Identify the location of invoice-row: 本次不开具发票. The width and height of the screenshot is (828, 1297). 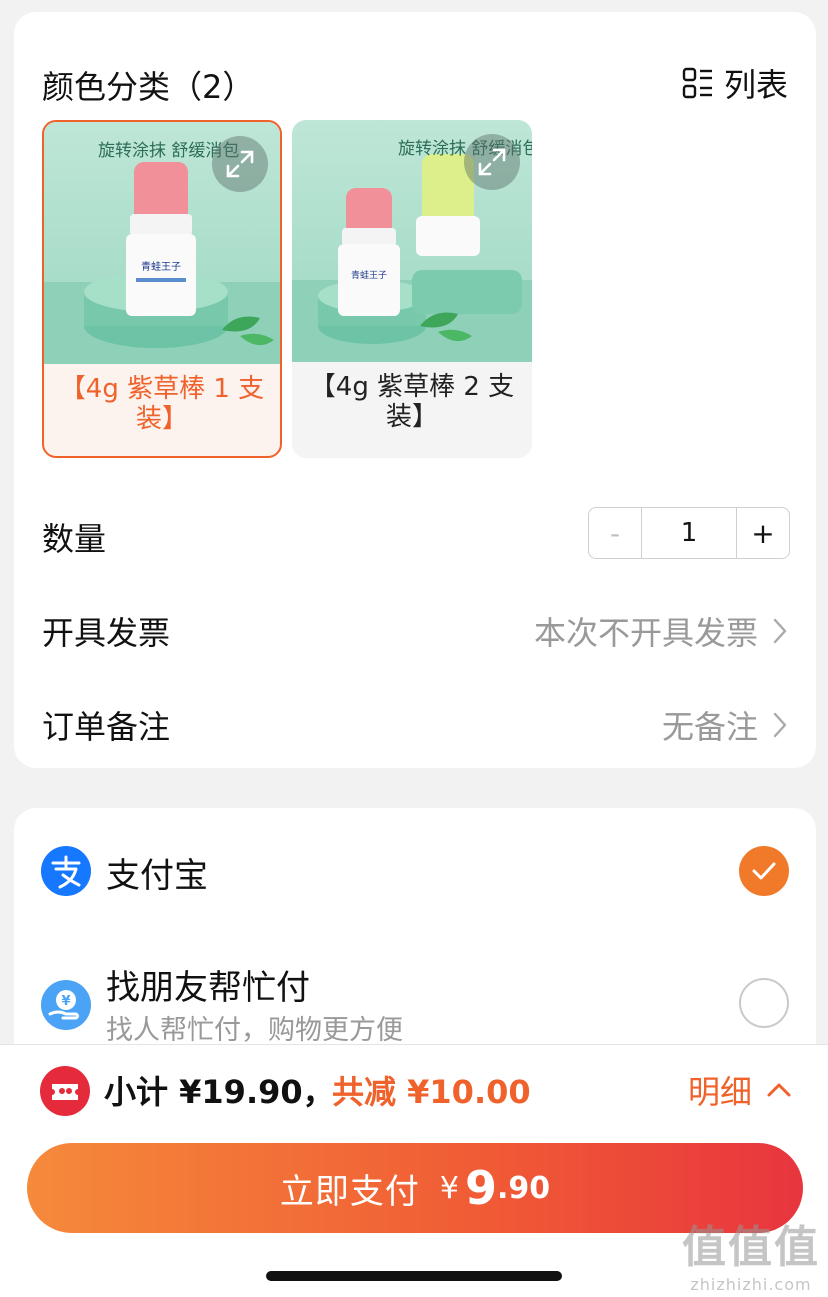
(661, 631).